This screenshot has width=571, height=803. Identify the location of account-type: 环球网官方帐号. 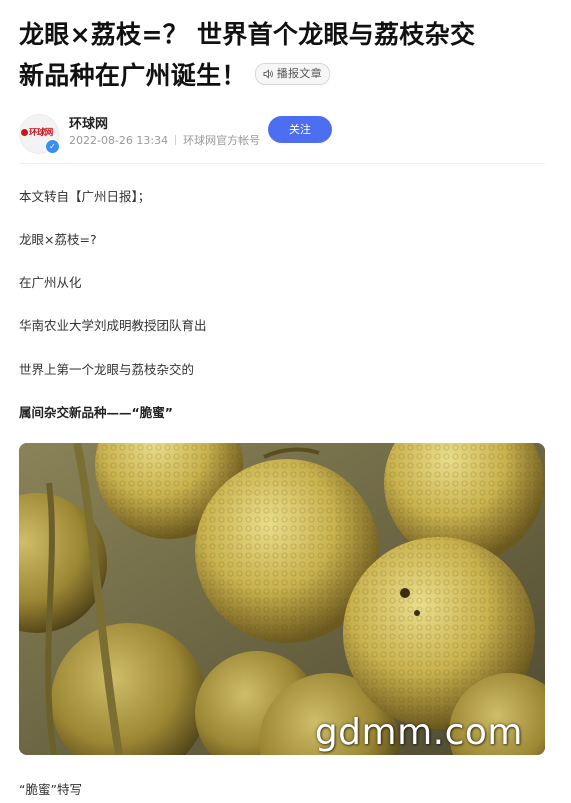
(222, 140).